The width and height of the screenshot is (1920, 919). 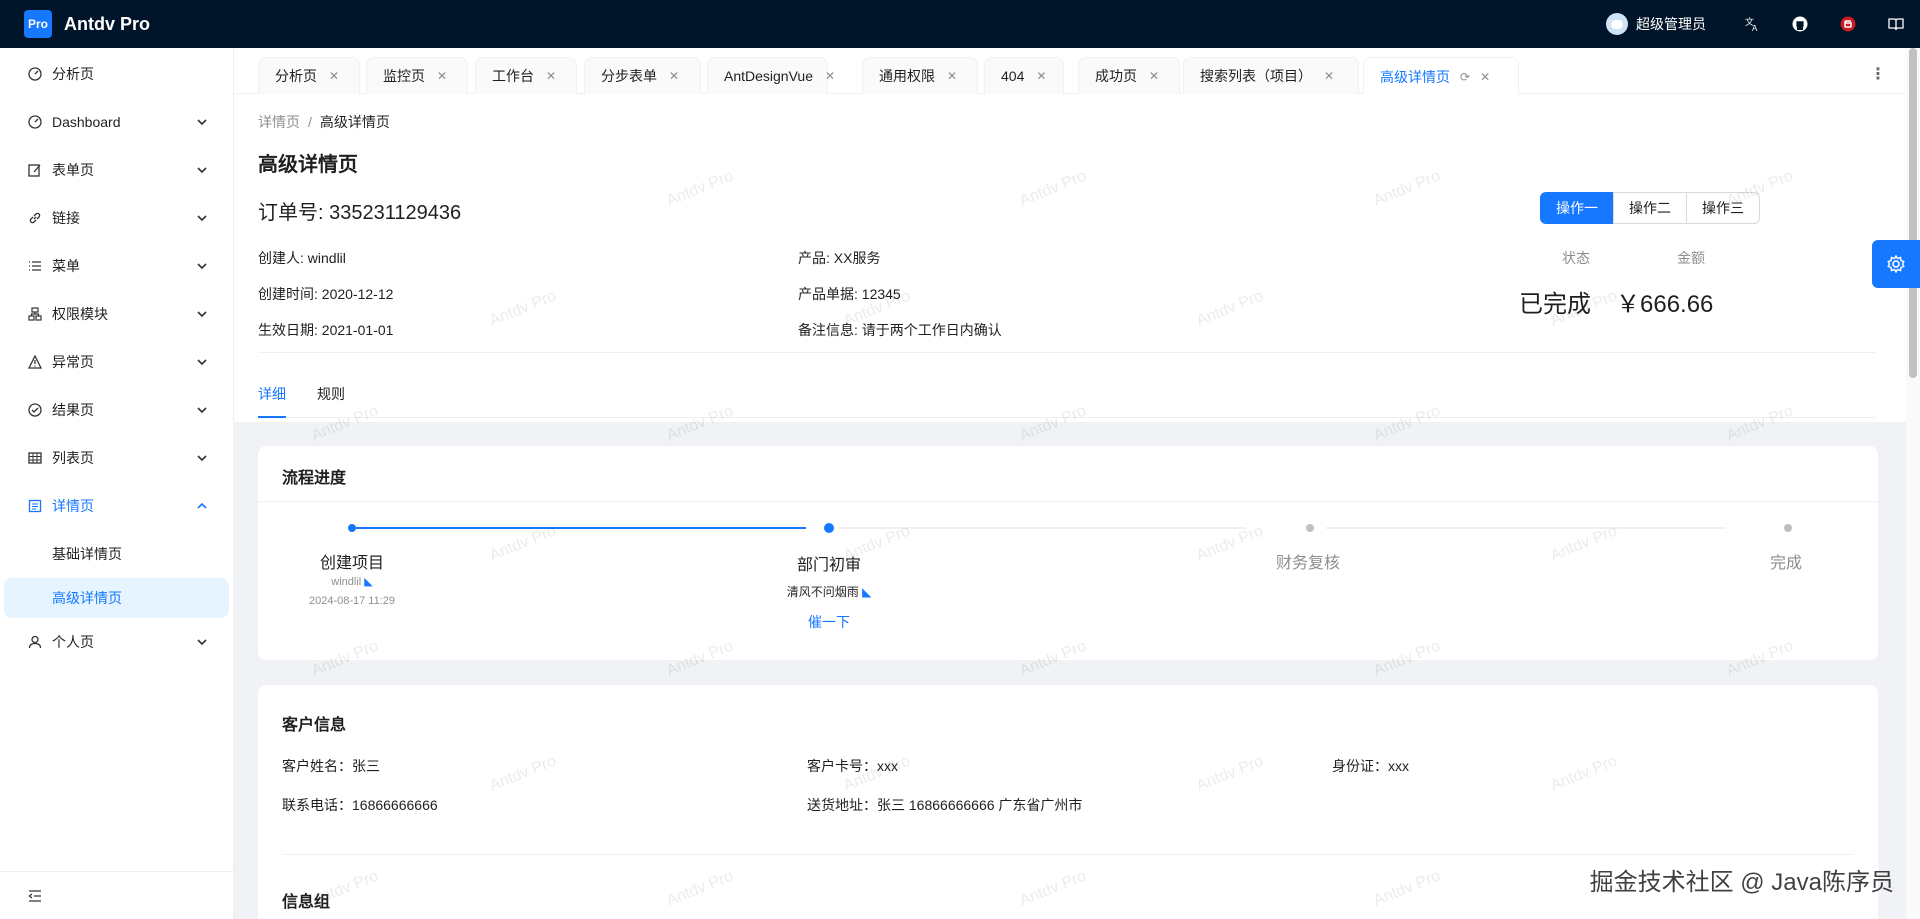 What do you see at coordinates (1116, 76) in the screenshot?
I see `tab-label: 成功页` at bounding box center [1116, 76].